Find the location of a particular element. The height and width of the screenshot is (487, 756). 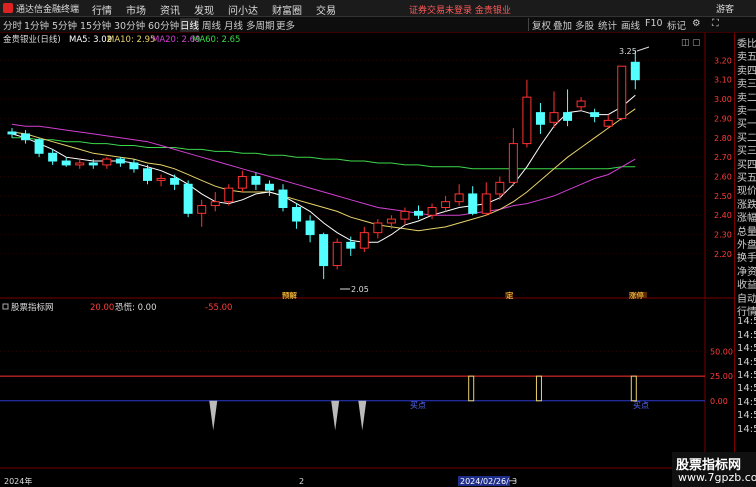

login-notice: 证券交易未登录 金贵银业 is located at coordinates (460, 9).